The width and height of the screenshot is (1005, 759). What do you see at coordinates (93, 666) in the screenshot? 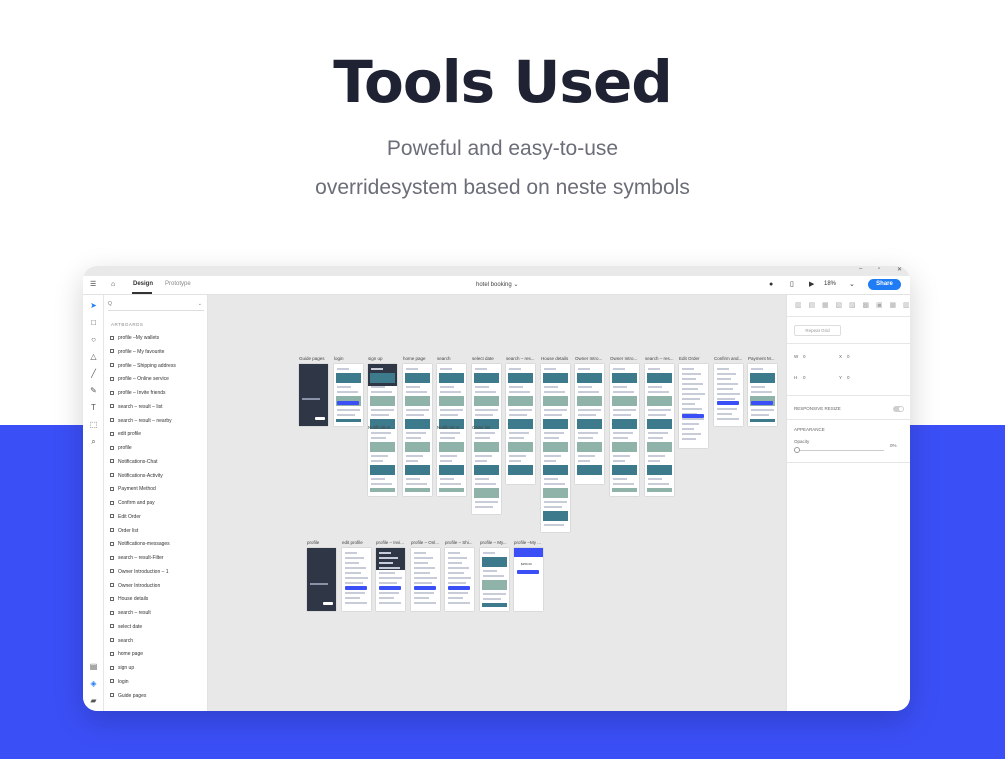
I see `assets-icon: ▤` at bounding box center [93, 666].